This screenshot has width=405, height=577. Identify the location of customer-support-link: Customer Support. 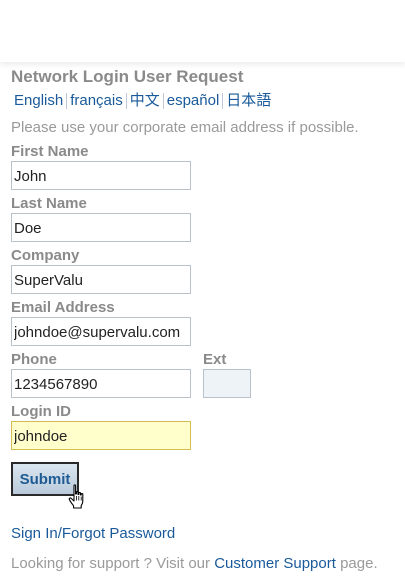
(275, 563).